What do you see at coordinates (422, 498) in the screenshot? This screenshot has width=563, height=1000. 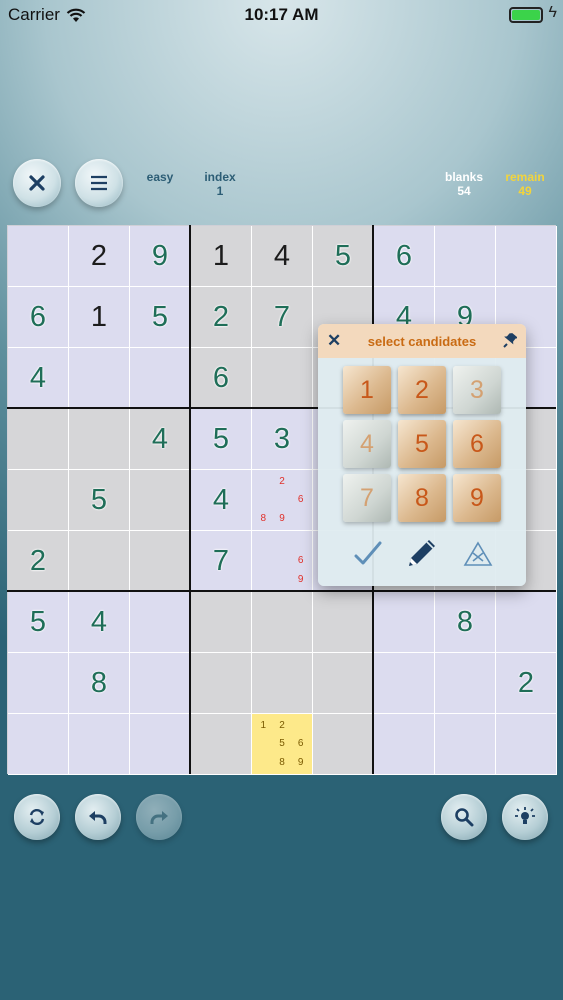 I see `candidate-key-8: 8` at bounding box center [422, 498].